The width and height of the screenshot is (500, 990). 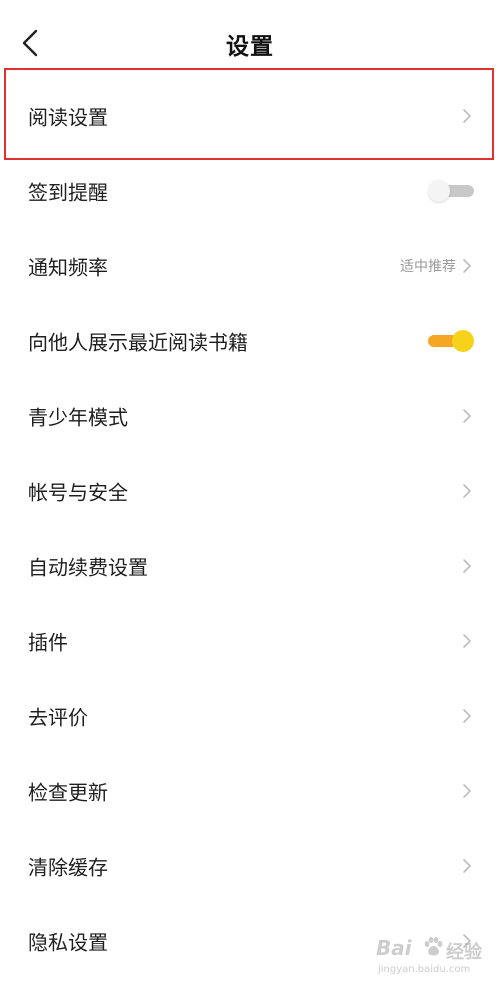 I want to click on settings-row-label: 阅读设置, so click(x=68, y=117).